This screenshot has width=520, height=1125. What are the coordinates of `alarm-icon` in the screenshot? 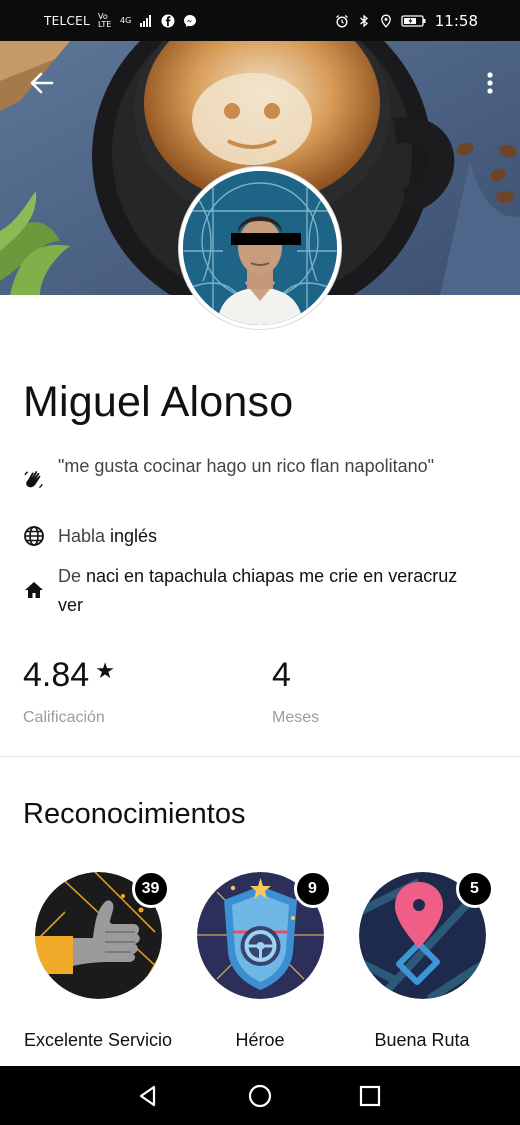 It's located at (341, 21).